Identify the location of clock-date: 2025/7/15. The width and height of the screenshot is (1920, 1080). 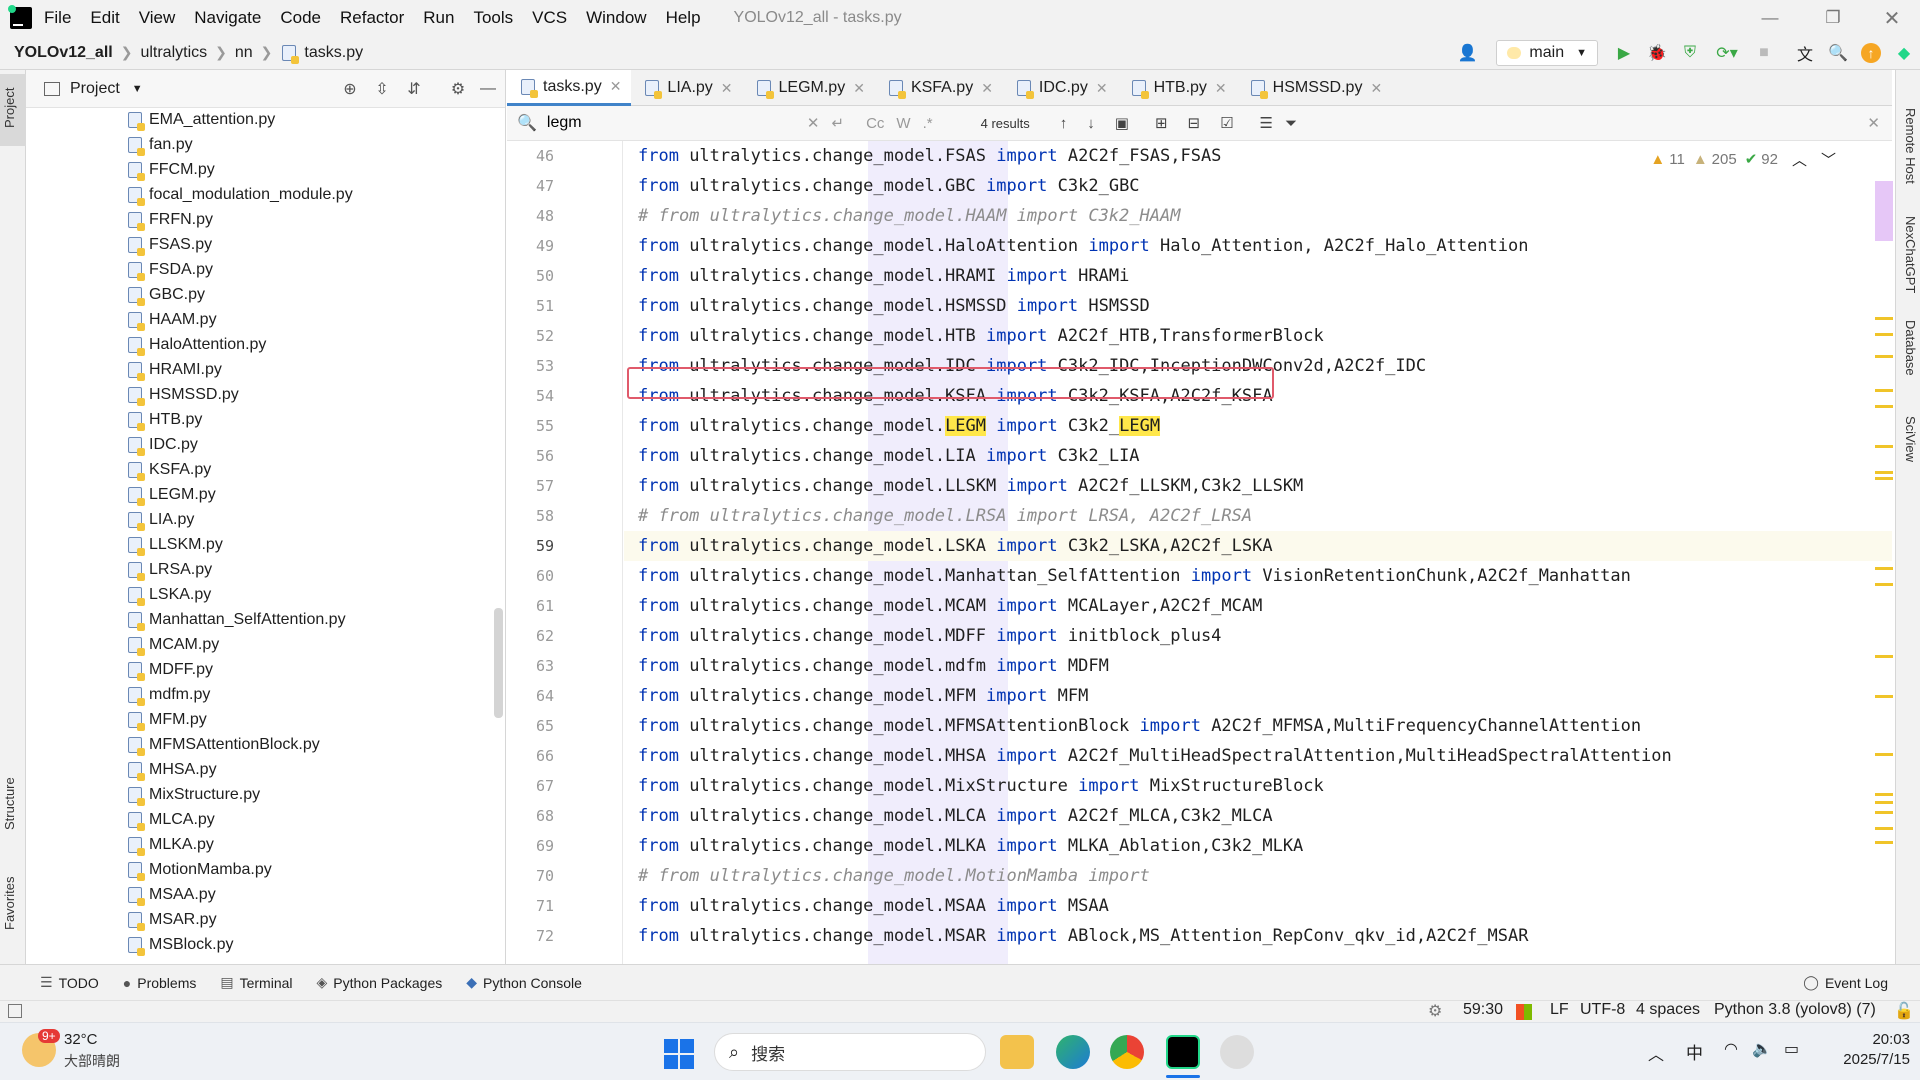
(1868, 1059).